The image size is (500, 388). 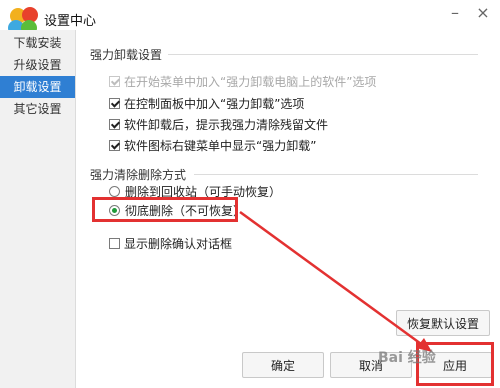 What do you see at coordinates (126, 55) in the screenshot?
I see `uninstall-section-title: 强力卸载设置` at bounding box center [126, 55].